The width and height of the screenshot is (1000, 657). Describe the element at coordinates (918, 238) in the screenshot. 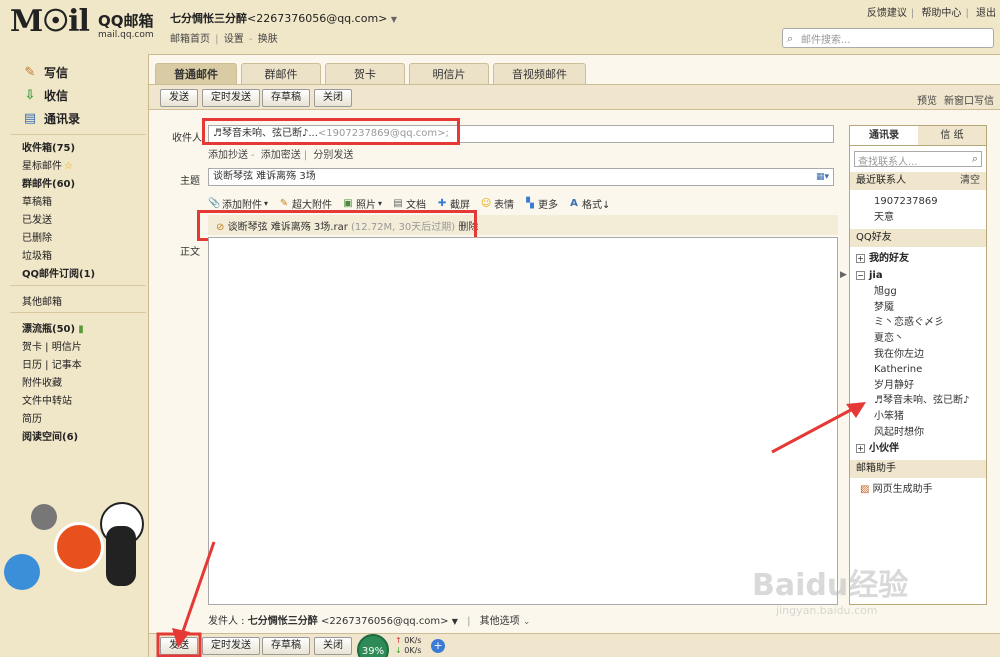

I see `qq-friends-header: QQ好友` at that location.